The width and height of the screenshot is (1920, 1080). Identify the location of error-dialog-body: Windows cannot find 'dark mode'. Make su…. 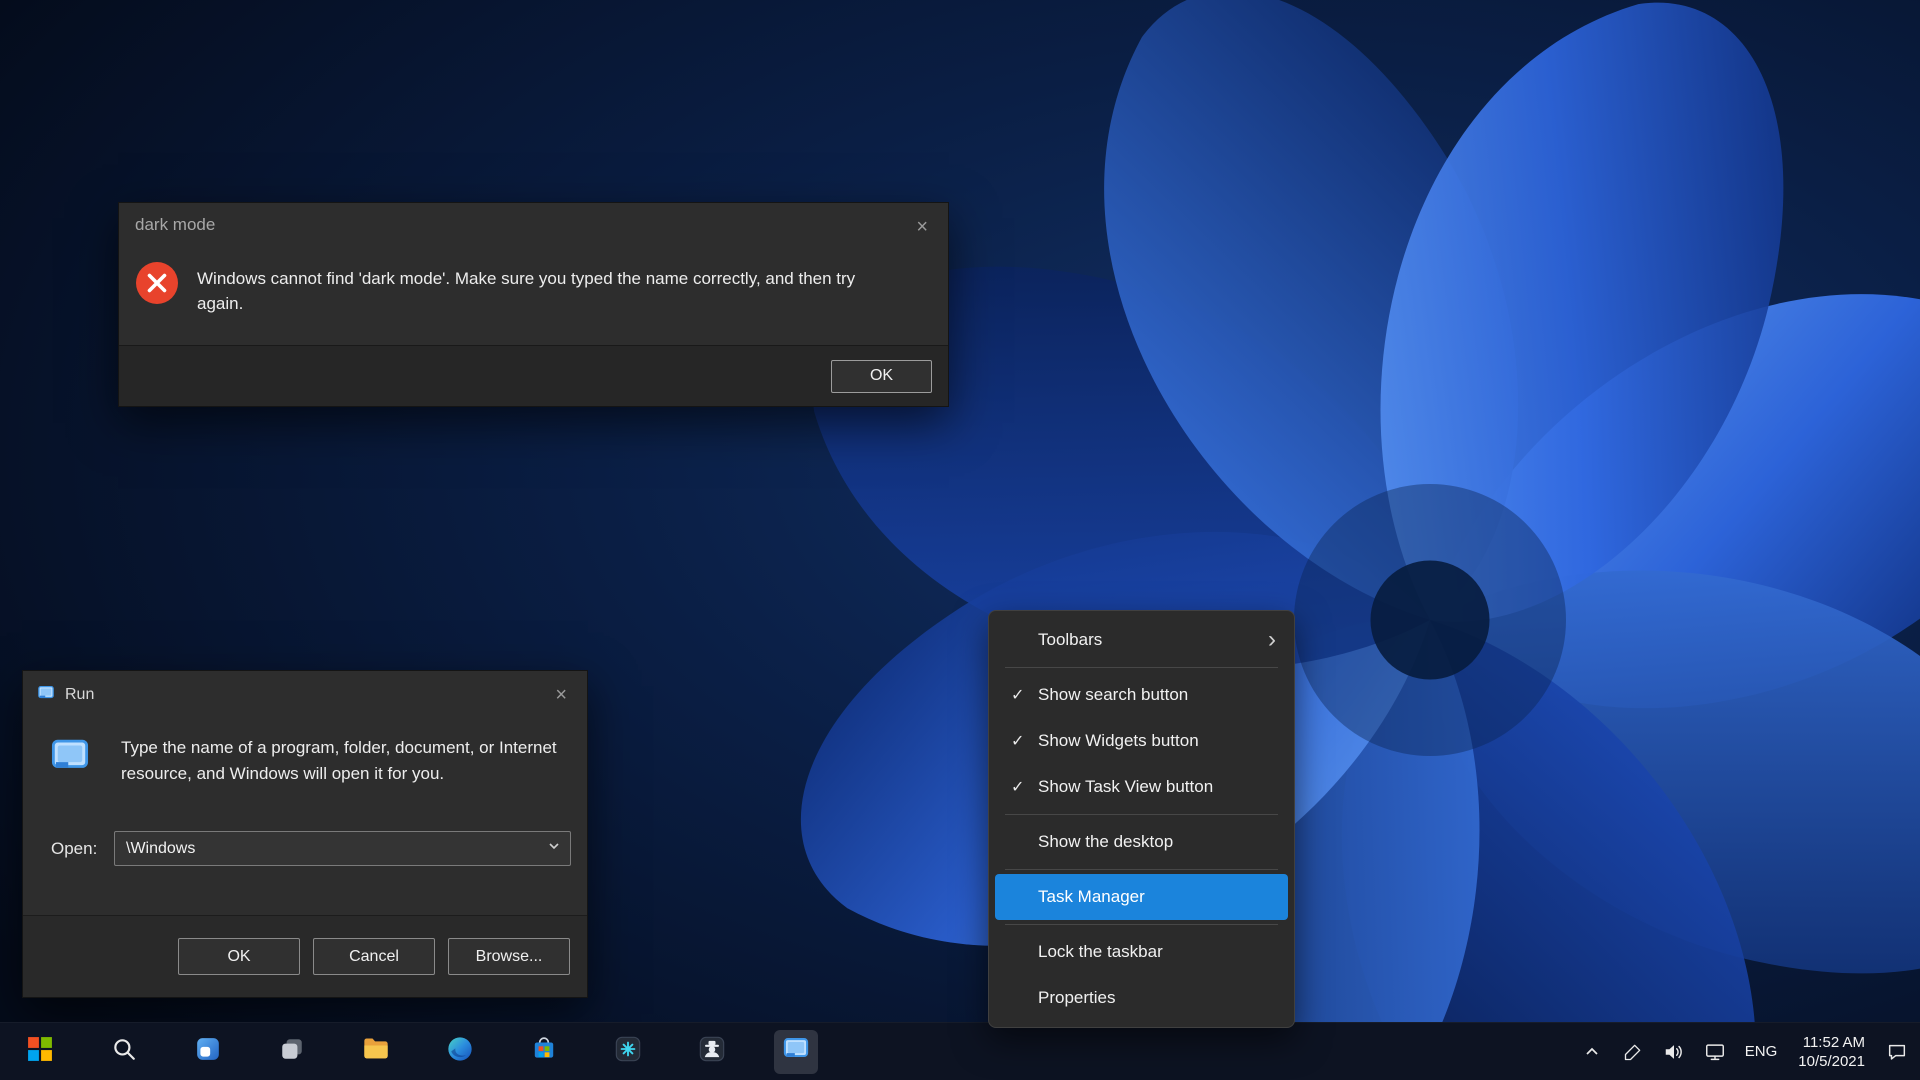
(497, 288).